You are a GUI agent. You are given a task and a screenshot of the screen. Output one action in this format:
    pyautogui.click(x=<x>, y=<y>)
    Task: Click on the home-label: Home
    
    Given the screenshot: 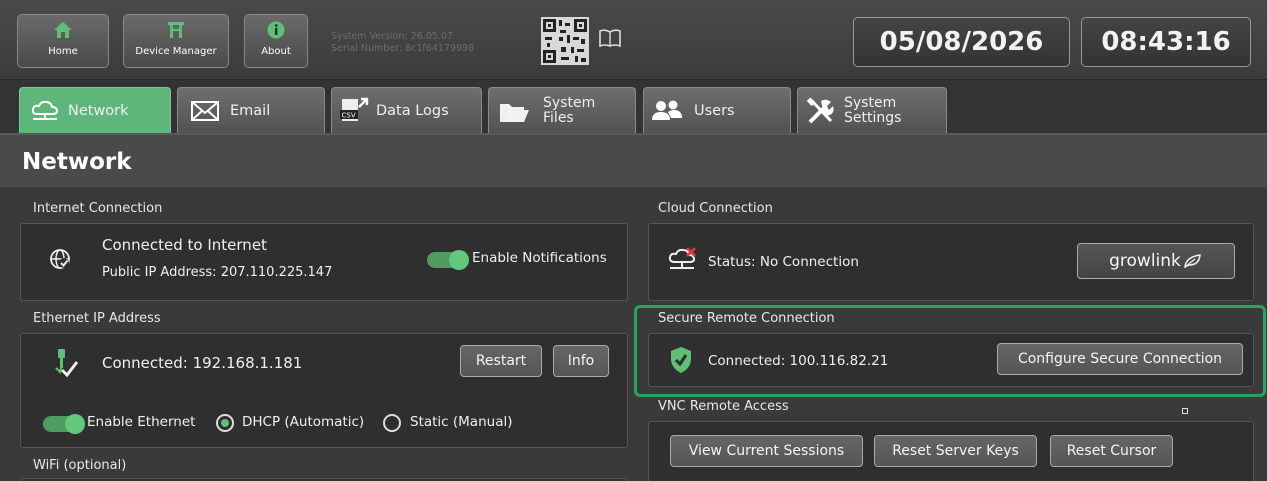 What is the action you would take?
    pyautogui.click(x=63, y=51)
    